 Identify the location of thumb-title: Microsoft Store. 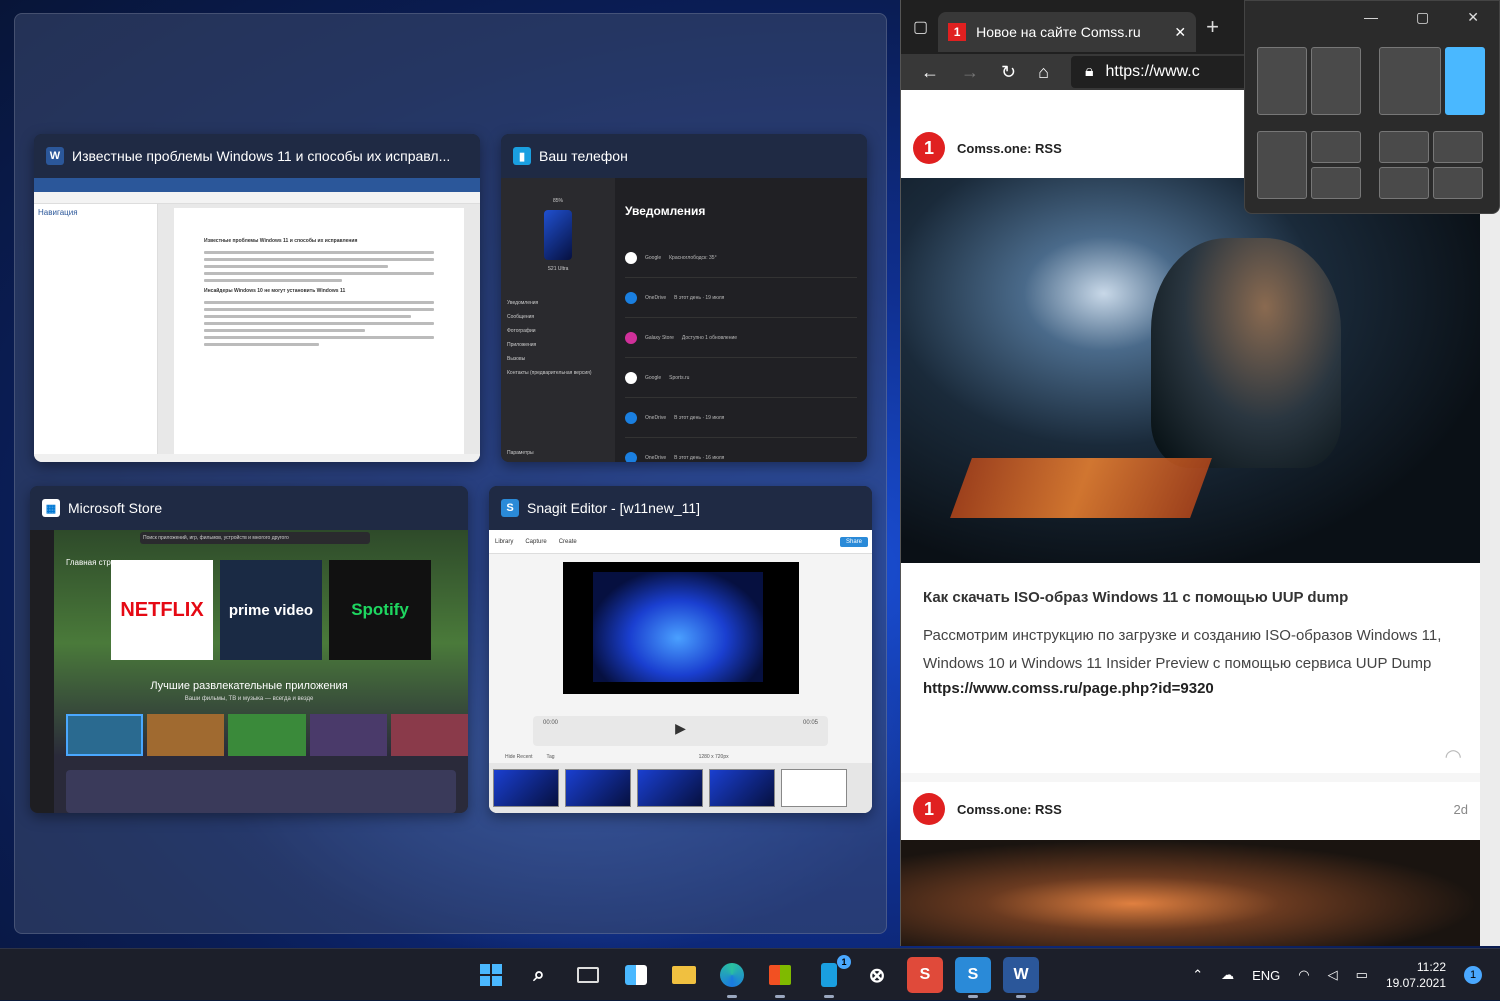
(115, 508).